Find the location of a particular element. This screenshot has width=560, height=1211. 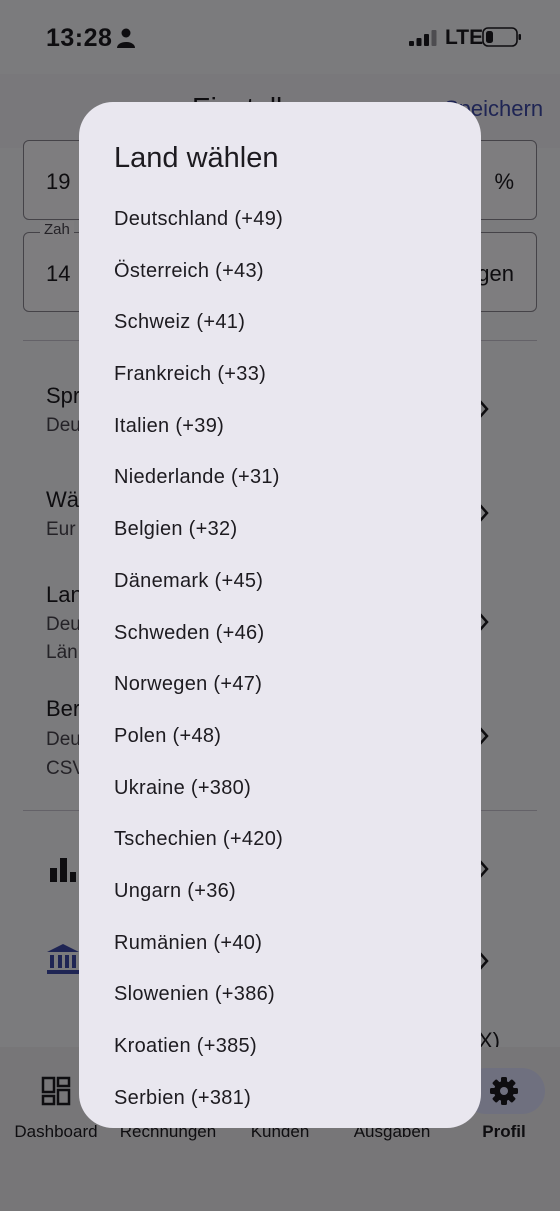

country-option: Ukraine (+380) is located at coordinates (280, 789).